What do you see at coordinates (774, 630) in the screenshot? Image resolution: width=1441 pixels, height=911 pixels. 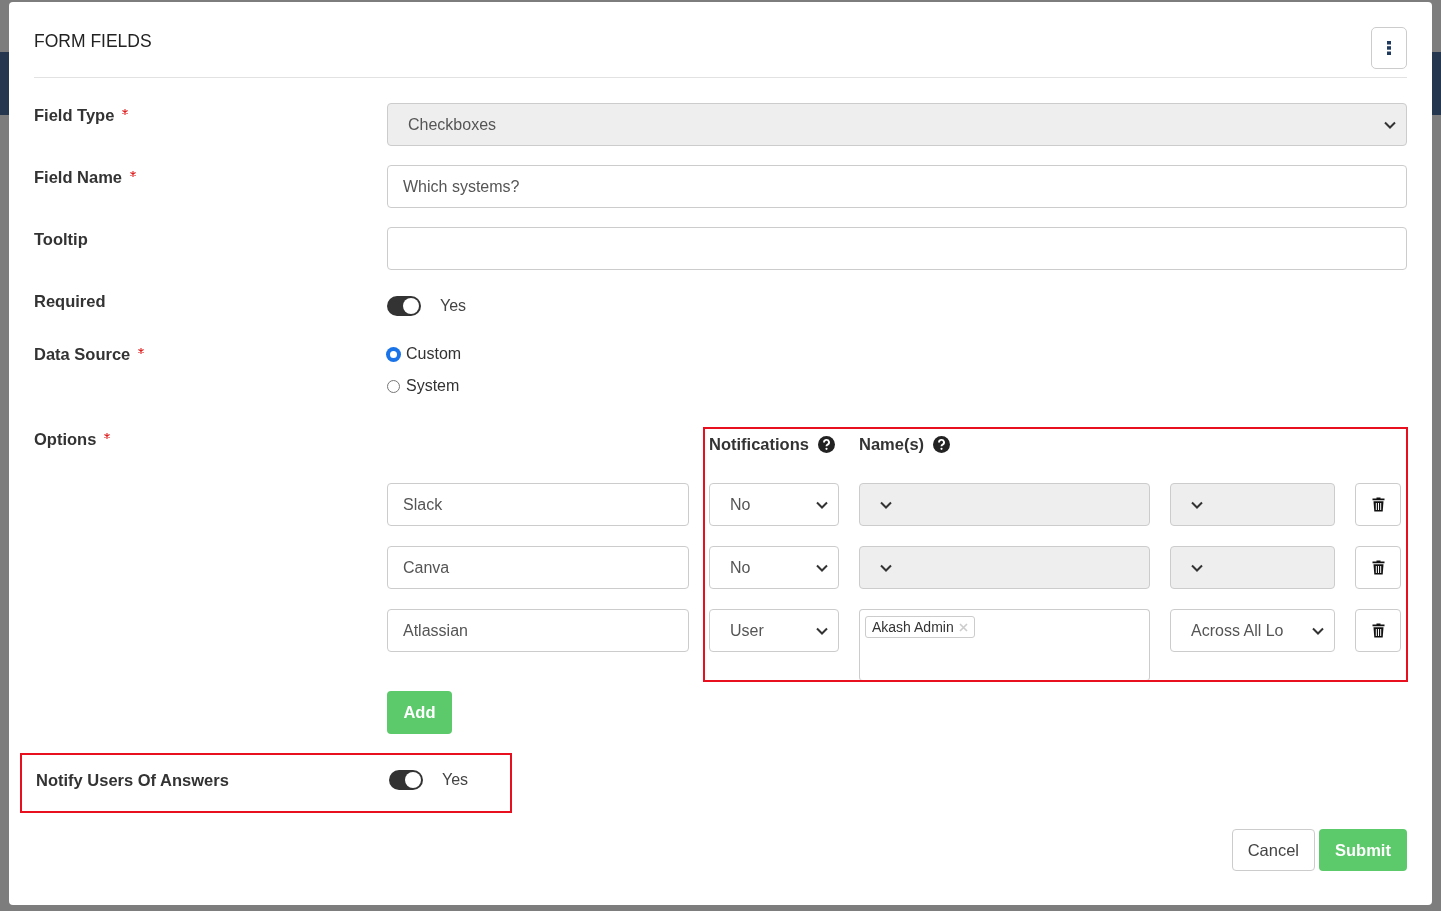 I see `notification-select: User` at bounding box center [774, 630].